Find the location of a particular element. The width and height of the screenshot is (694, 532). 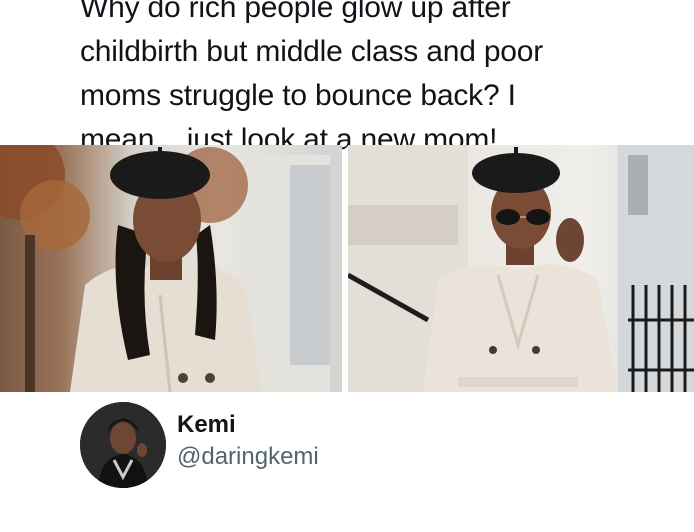

avatar is located at coordinates (123, 445).